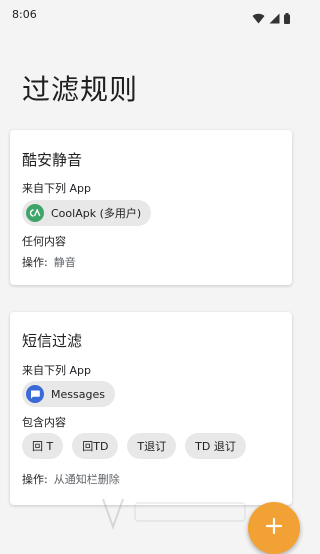 This screenshot has height=554, width=320. Describe the element at coordinates (152, 446) in the screenshot. I see `keyword-chip: T退订` at that location.